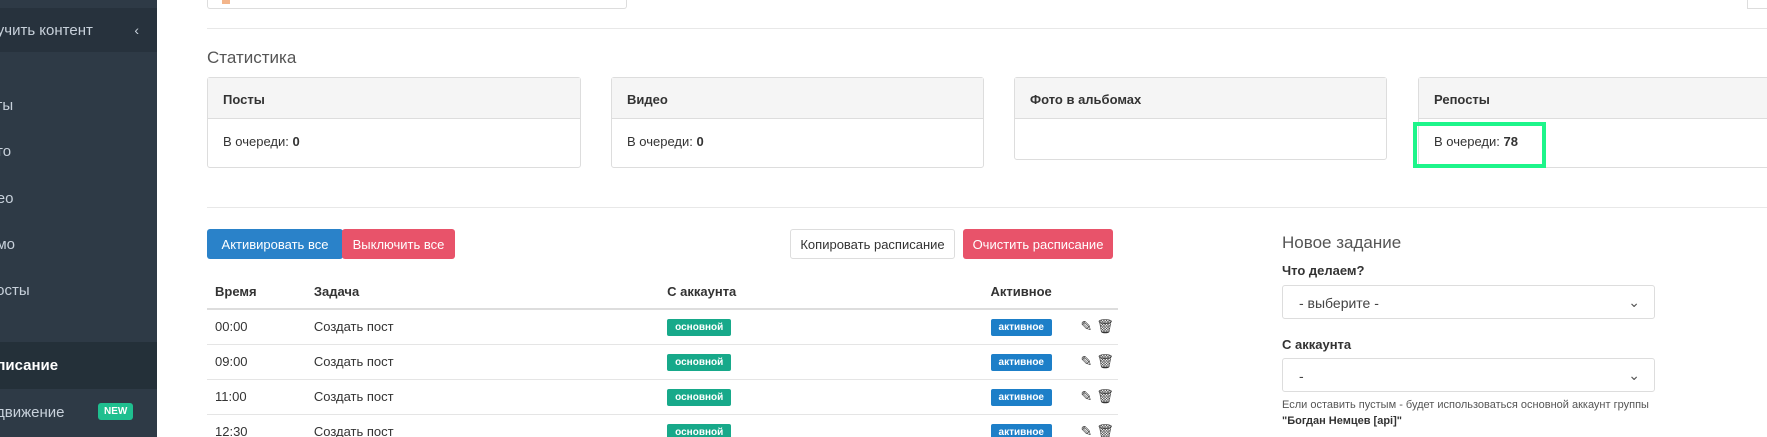 The height and width of the screenshot is (437, 1767). I want to click on column-header-task: Задача, so click(482, 292).